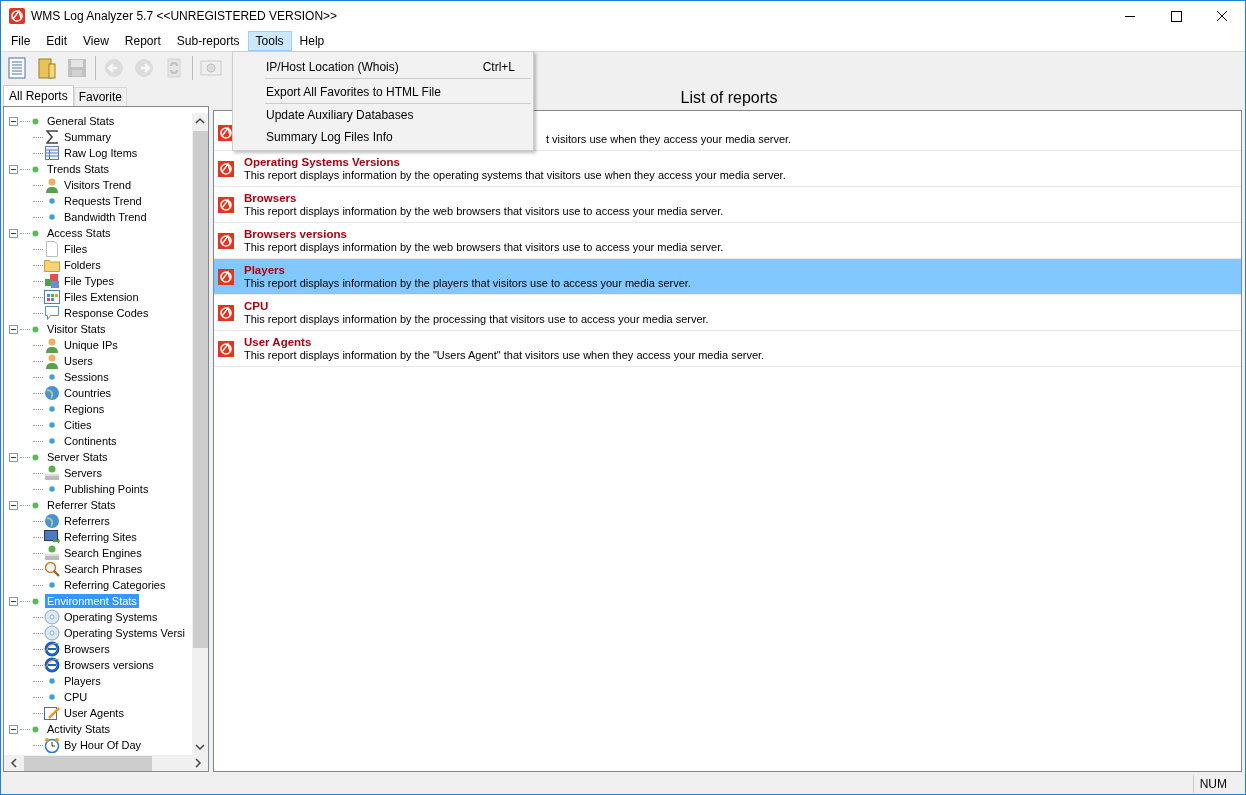  Describe the element at coordinates (100, 96) in the screenshot. I see `tab: Favorite` at that location.